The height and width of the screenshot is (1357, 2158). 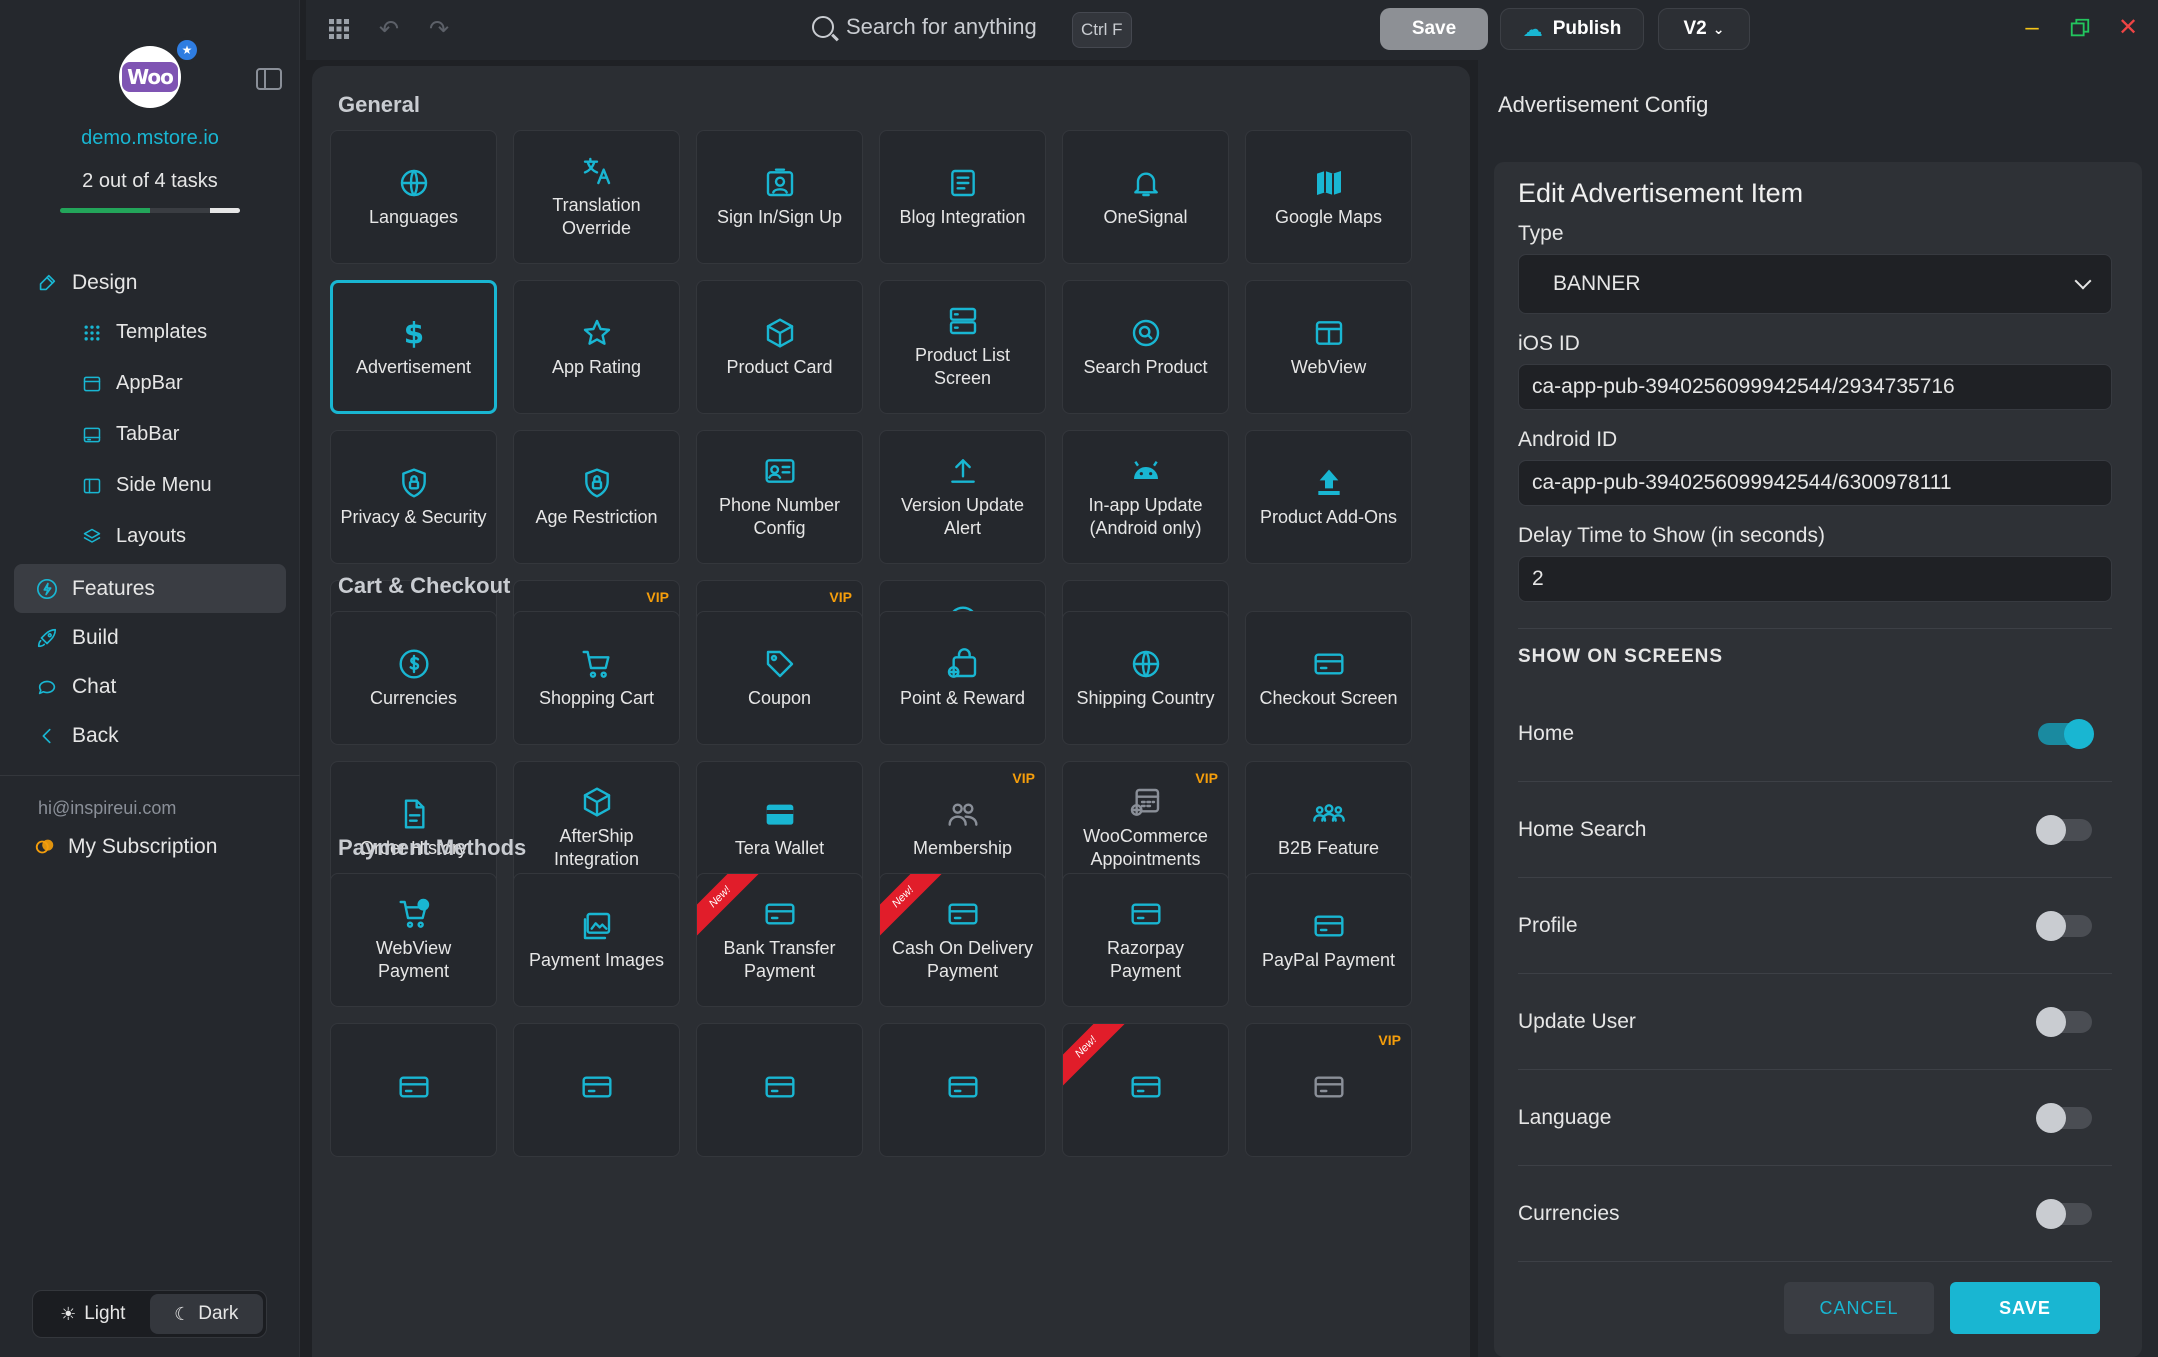 What do you see at coordinates (150, 77) in the screenshot?
I see `store-logo: Woo` at bounding box center [150, 77].